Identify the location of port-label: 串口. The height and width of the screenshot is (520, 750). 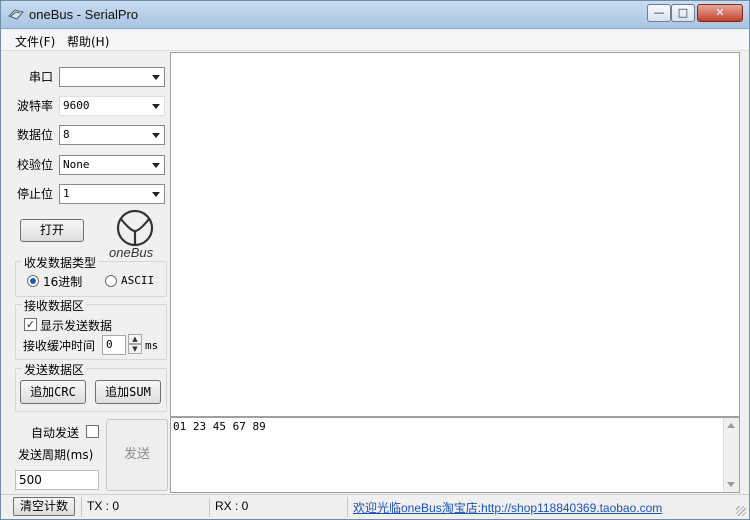
(41, 77).